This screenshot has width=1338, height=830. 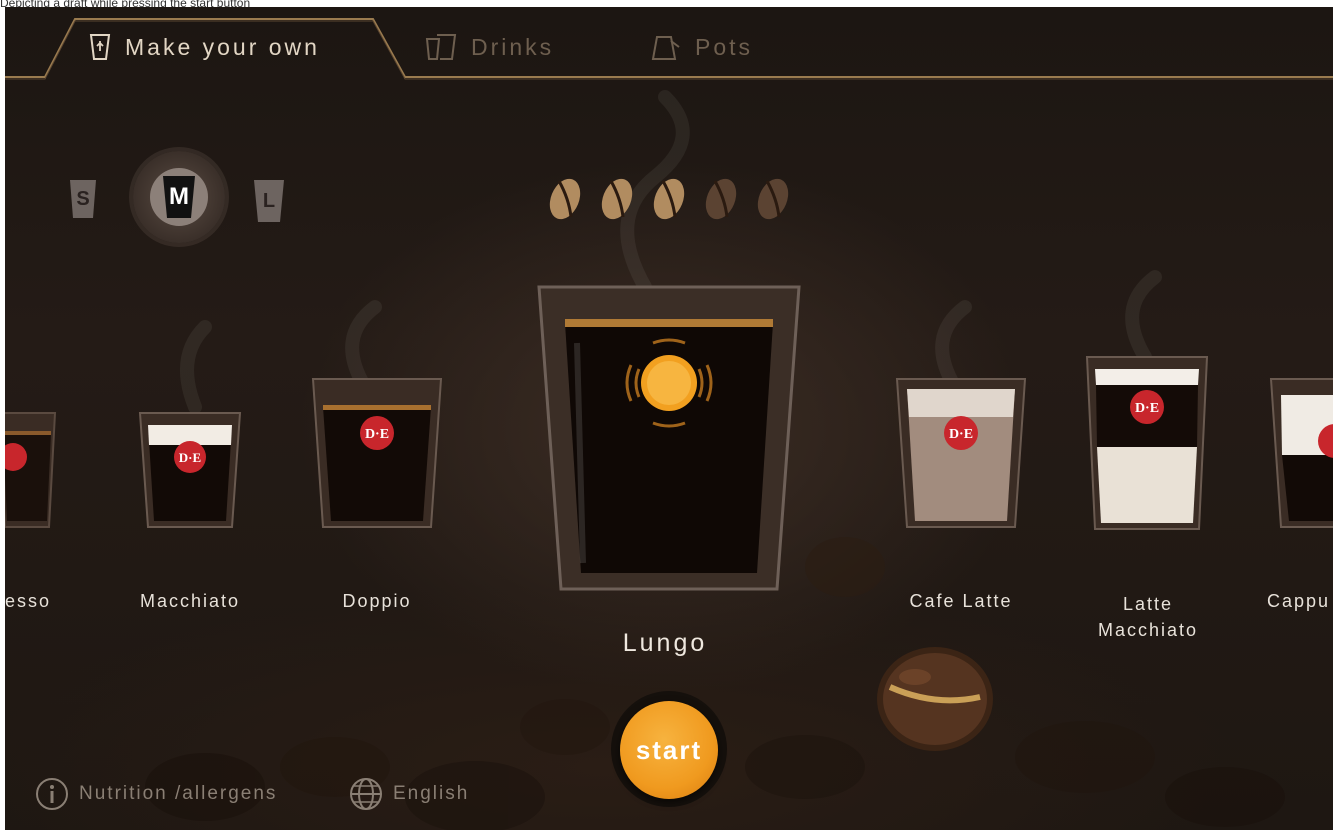 I want to click on globe-icon, so click(x=366, y=794).